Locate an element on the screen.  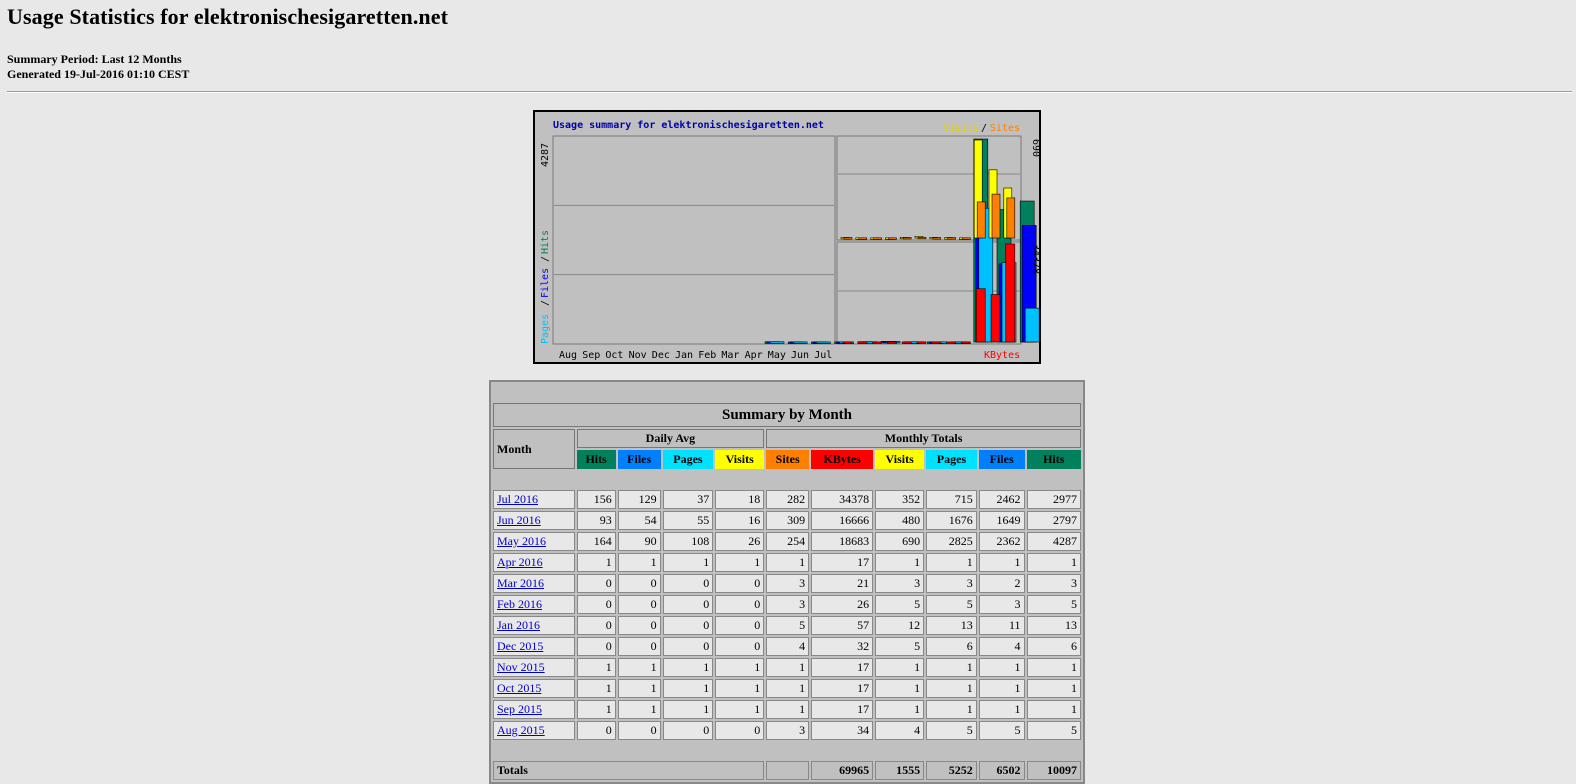
totals-value: 69965 is located at coordinates (842, 770).